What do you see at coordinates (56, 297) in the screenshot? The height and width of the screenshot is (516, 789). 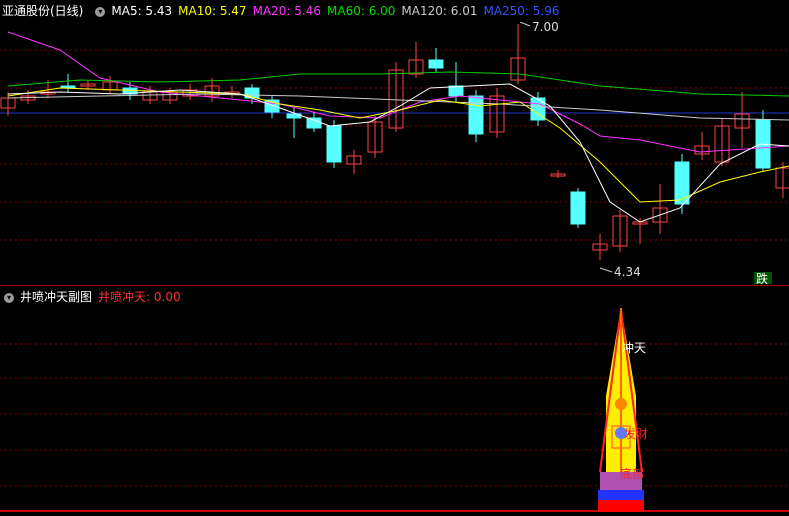 I see `sub-chart-title: 井喷冲天副图` at bounding box center [56, 297].